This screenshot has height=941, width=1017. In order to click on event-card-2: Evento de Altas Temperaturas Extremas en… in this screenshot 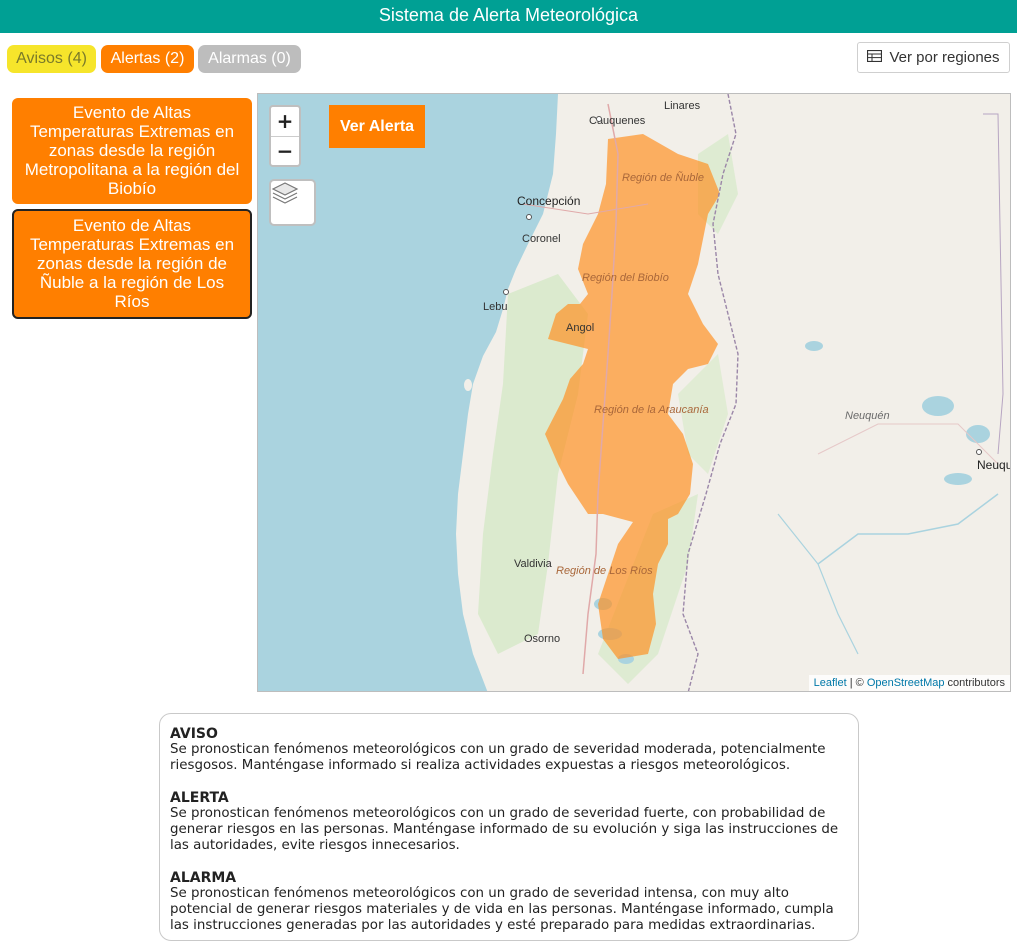, I will do `click(132, 264)`.